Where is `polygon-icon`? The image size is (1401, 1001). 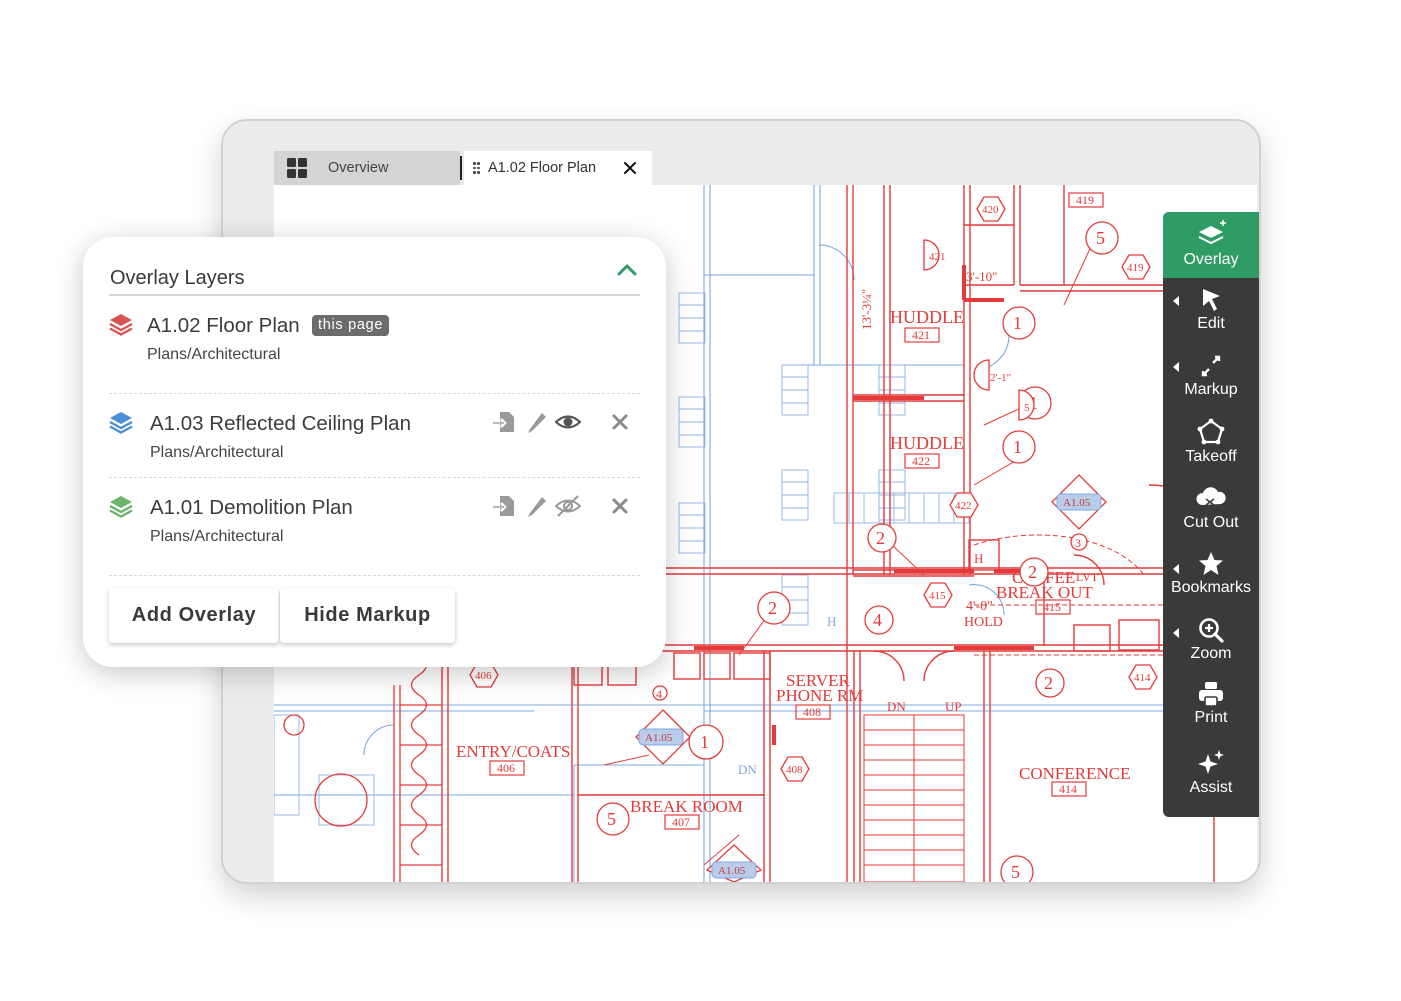
polygon-icon is located at coordinates (1211, 431).